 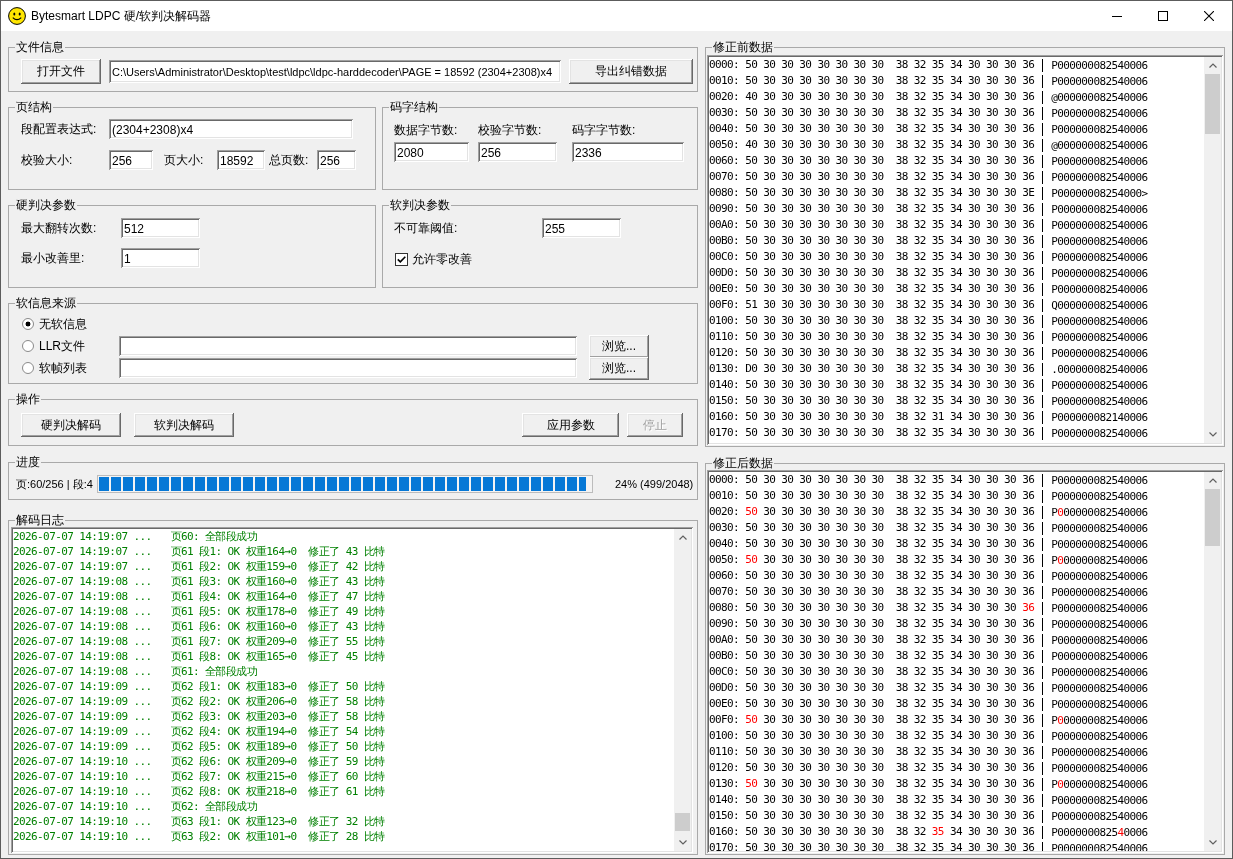 I want to click on number-field: 512, so click(x=160, y=228).